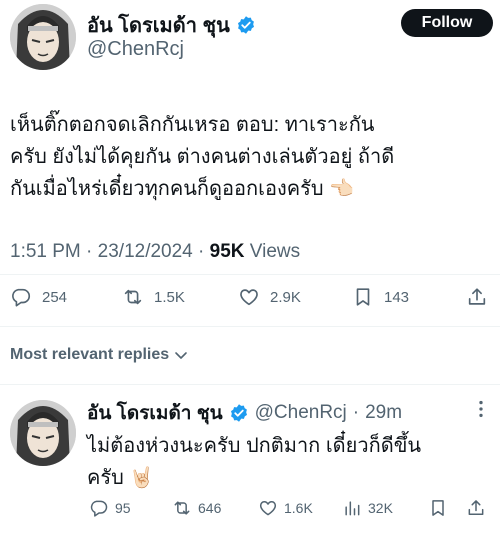 This screenshot has height=535, width=500. I want to click on author-handle: @ChenRcj, so click(135, 49).